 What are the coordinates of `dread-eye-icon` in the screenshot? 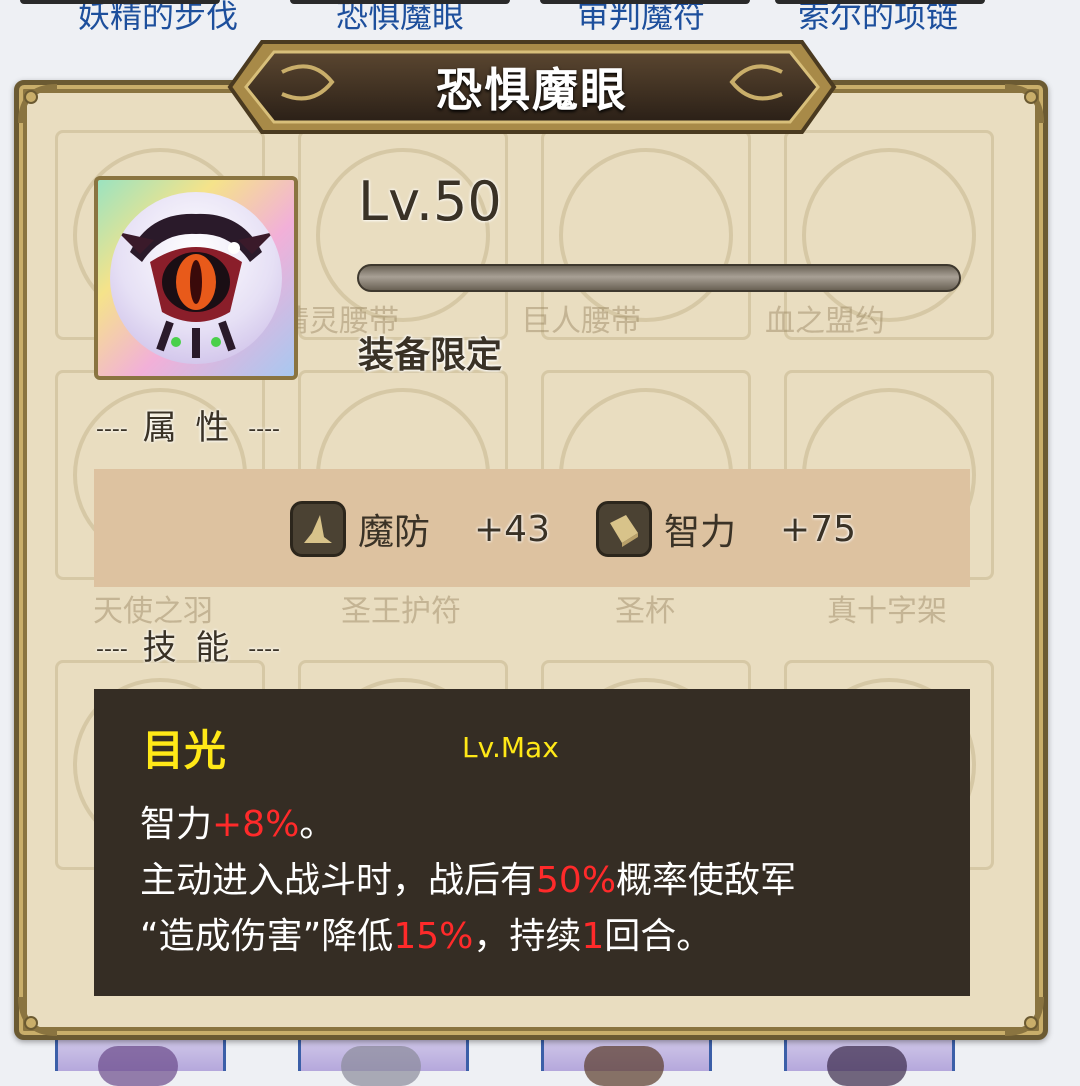 It's located at (196, 278).